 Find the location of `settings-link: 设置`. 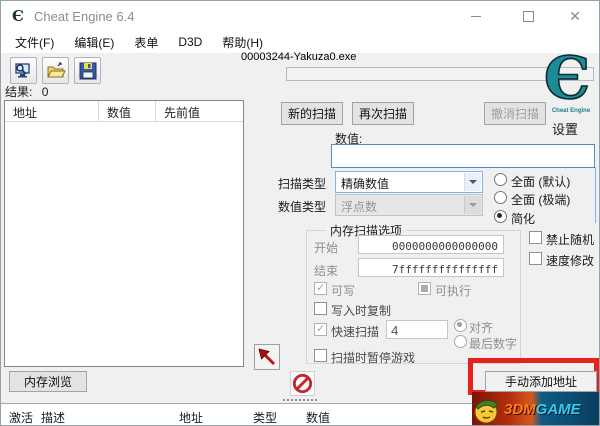

settings-link: 设置 is located at coordinates (565, 128).